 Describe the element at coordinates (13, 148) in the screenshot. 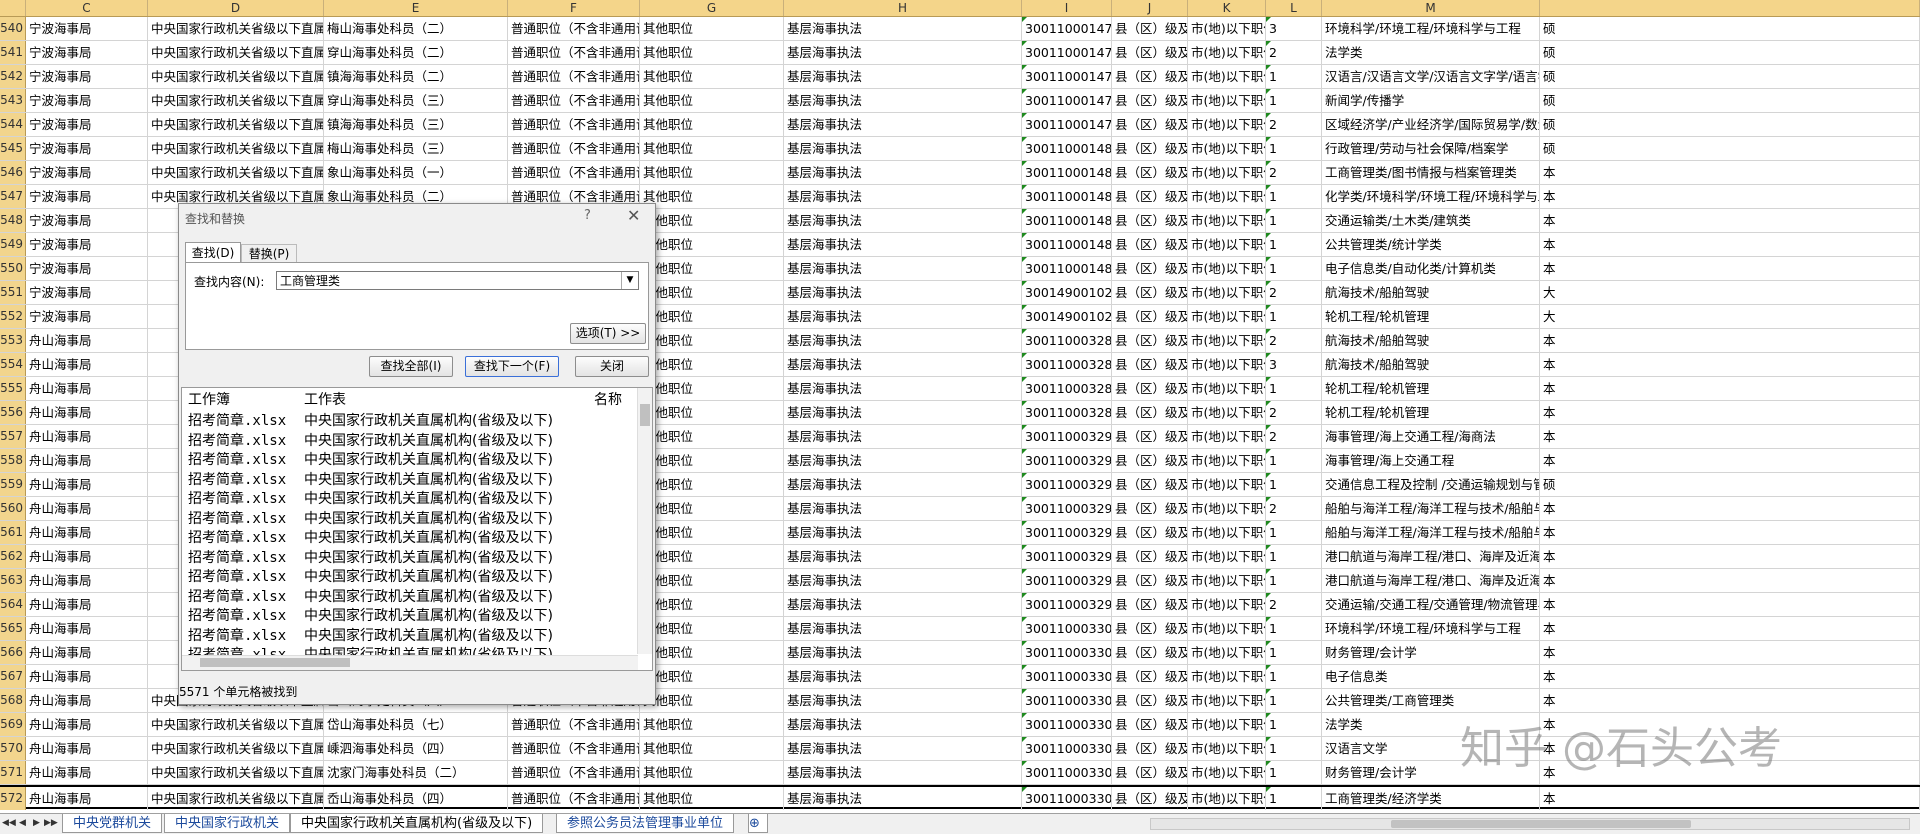

I see `row-number: 545` at that location.